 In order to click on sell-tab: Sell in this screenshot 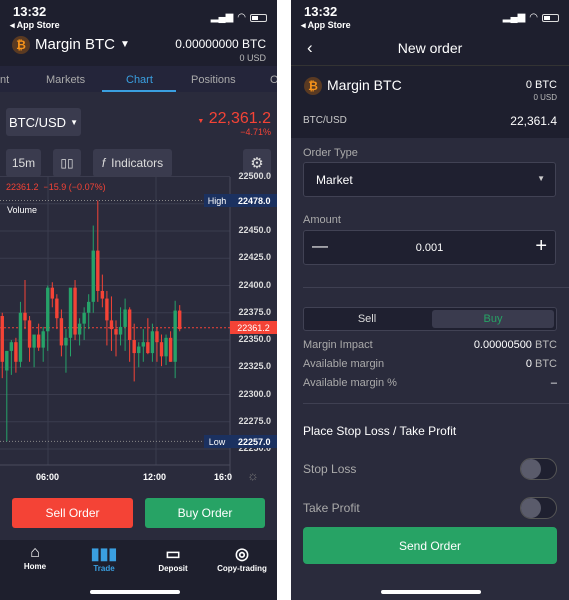, I will do `click(367, 319)`.